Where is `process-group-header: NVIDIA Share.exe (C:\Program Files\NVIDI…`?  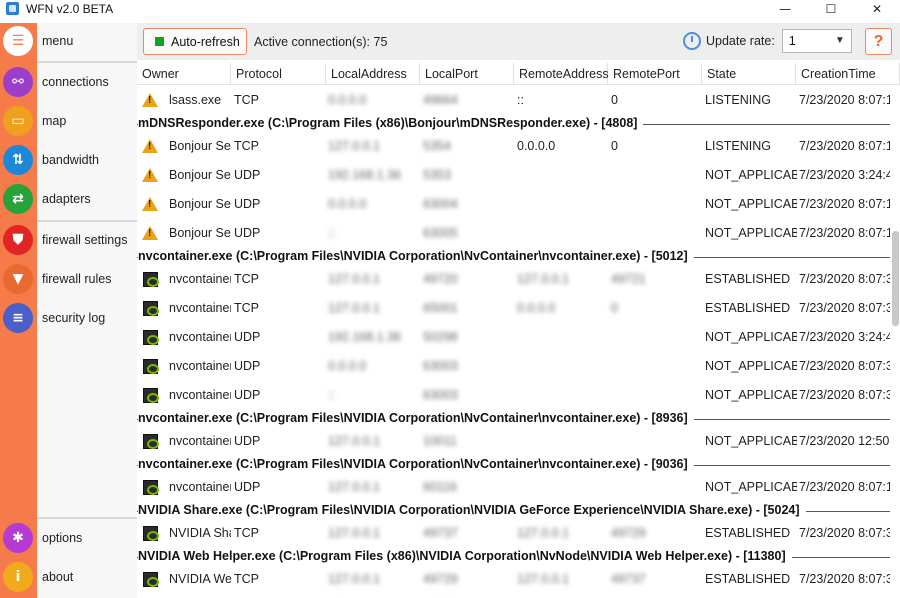
process-group-header: NVIDIA Share.exe (C:\Program Files\NVIDI… is located at coordinates (518, 510).